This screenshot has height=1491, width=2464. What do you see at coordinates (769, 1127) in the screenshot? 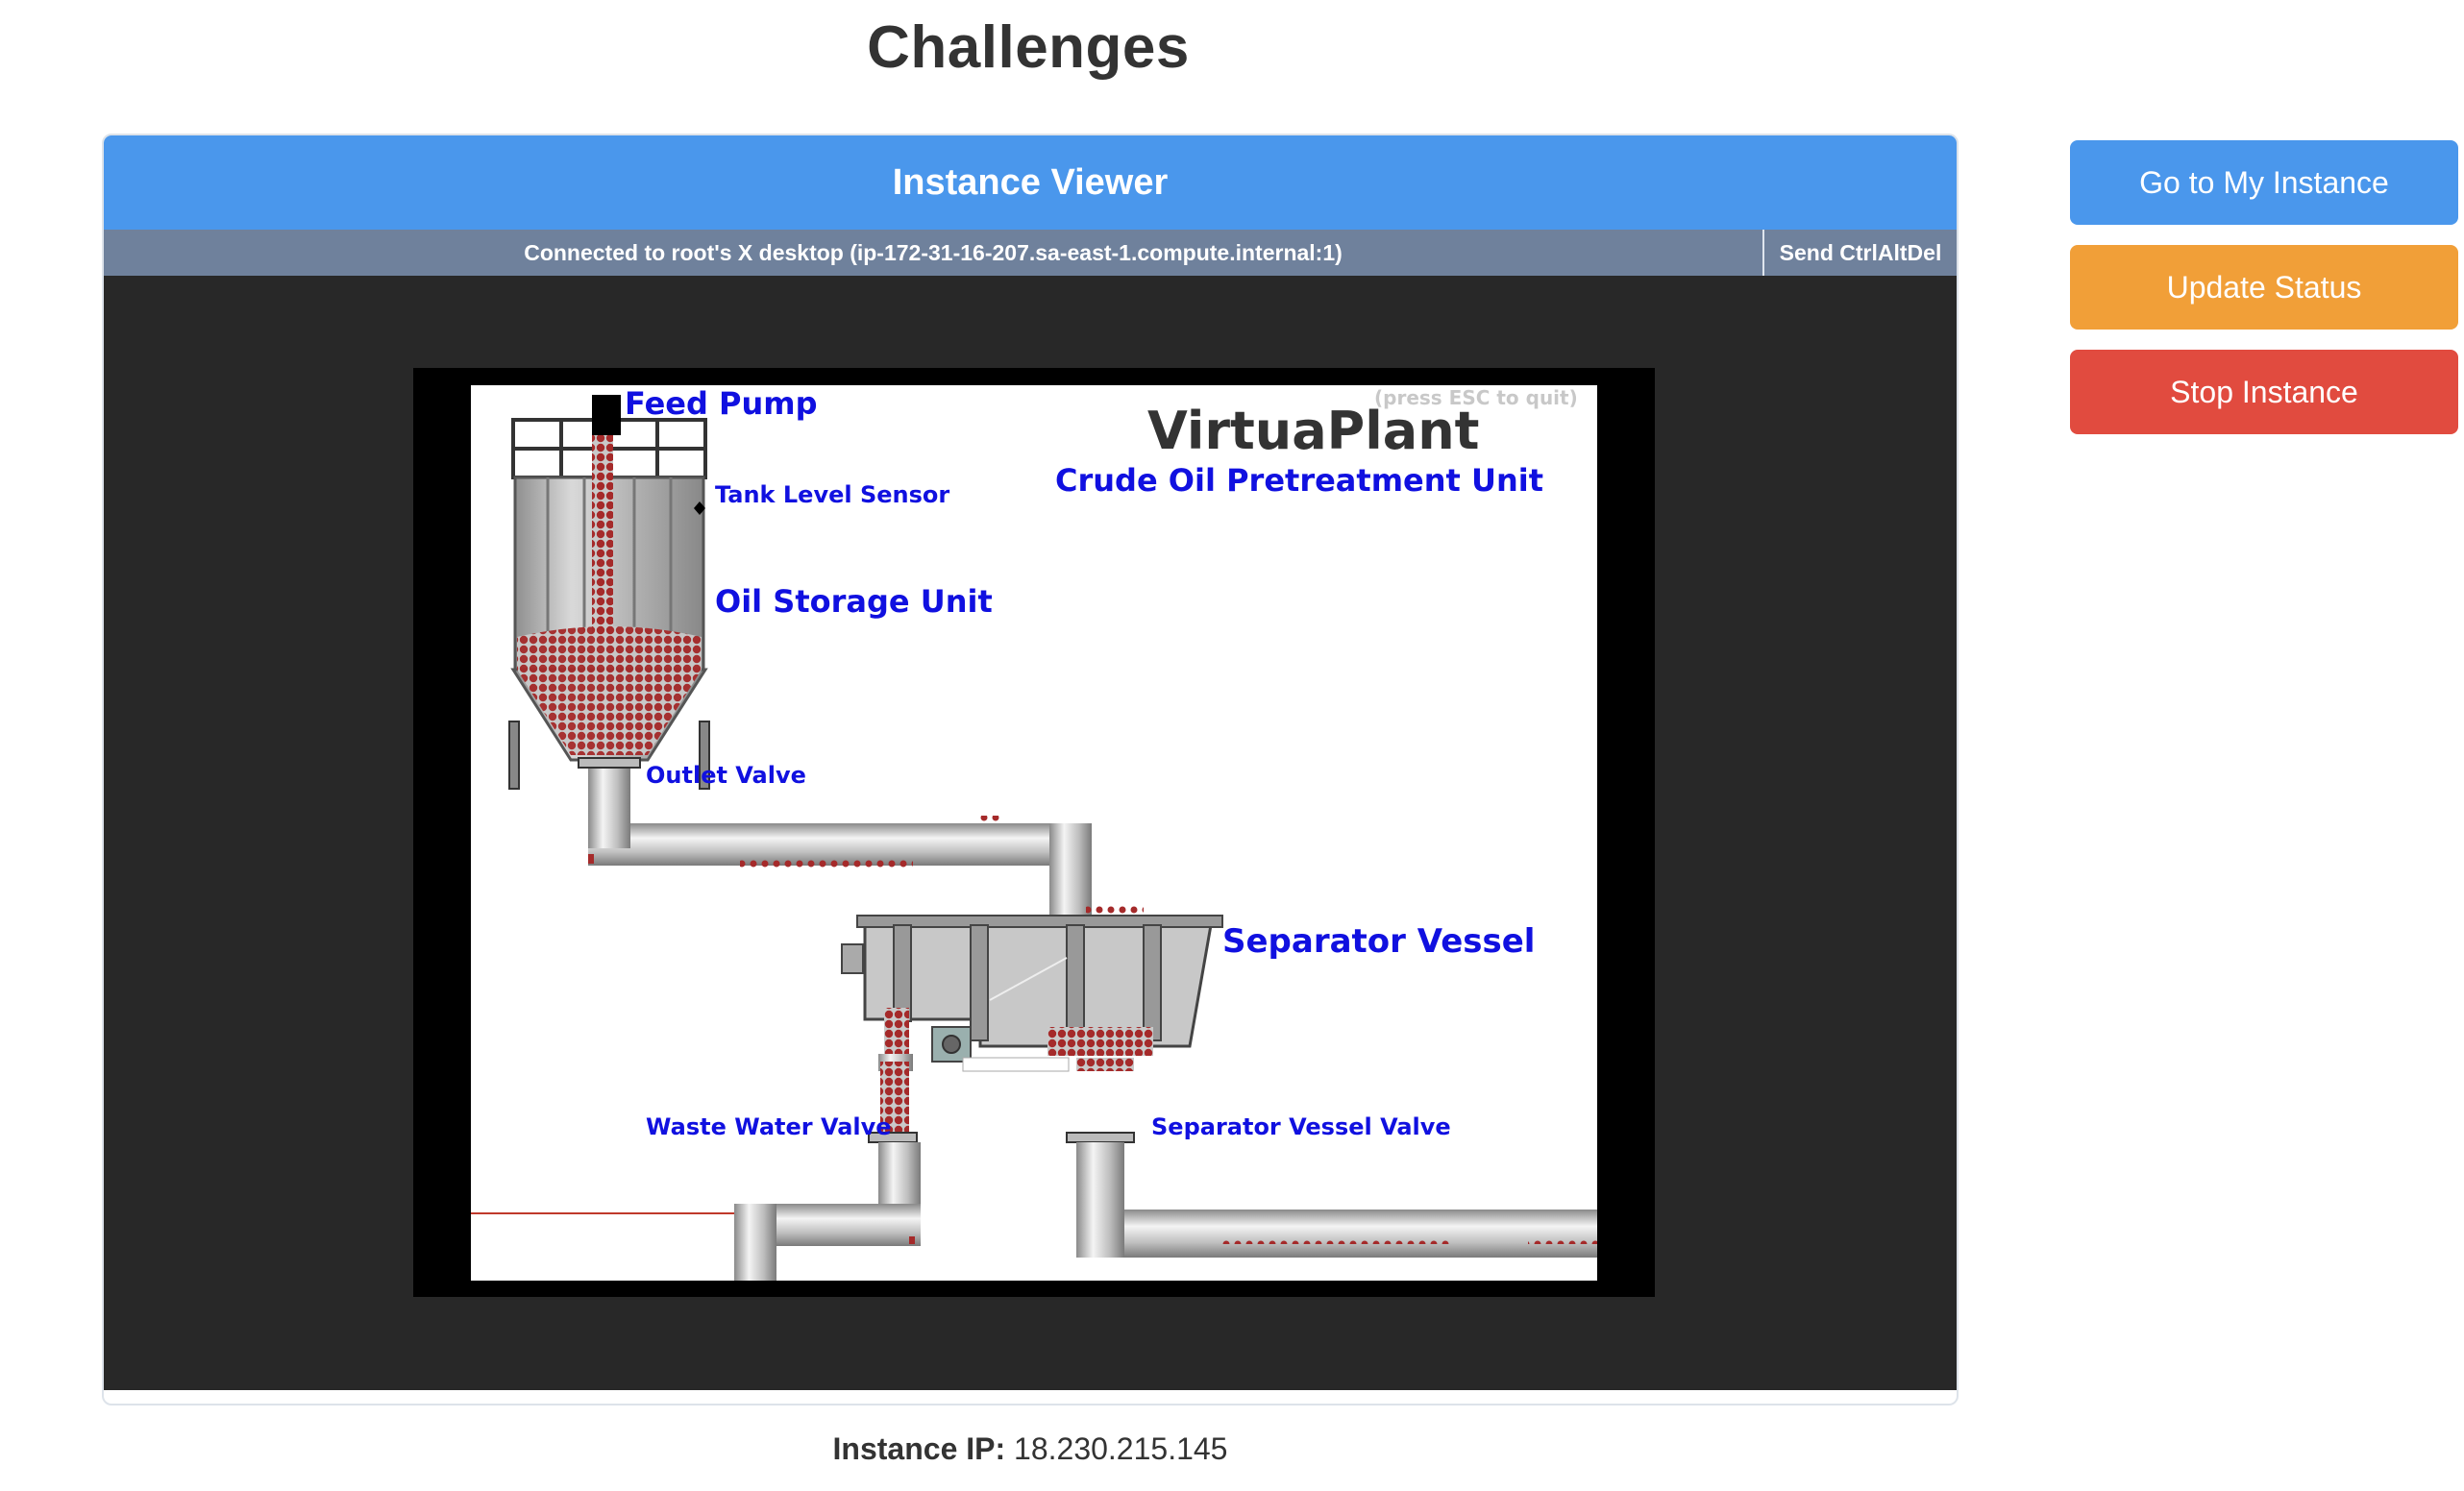
I see `waste-water-valve-label: Waste Water Valve` at bounding box center [769, 1127].